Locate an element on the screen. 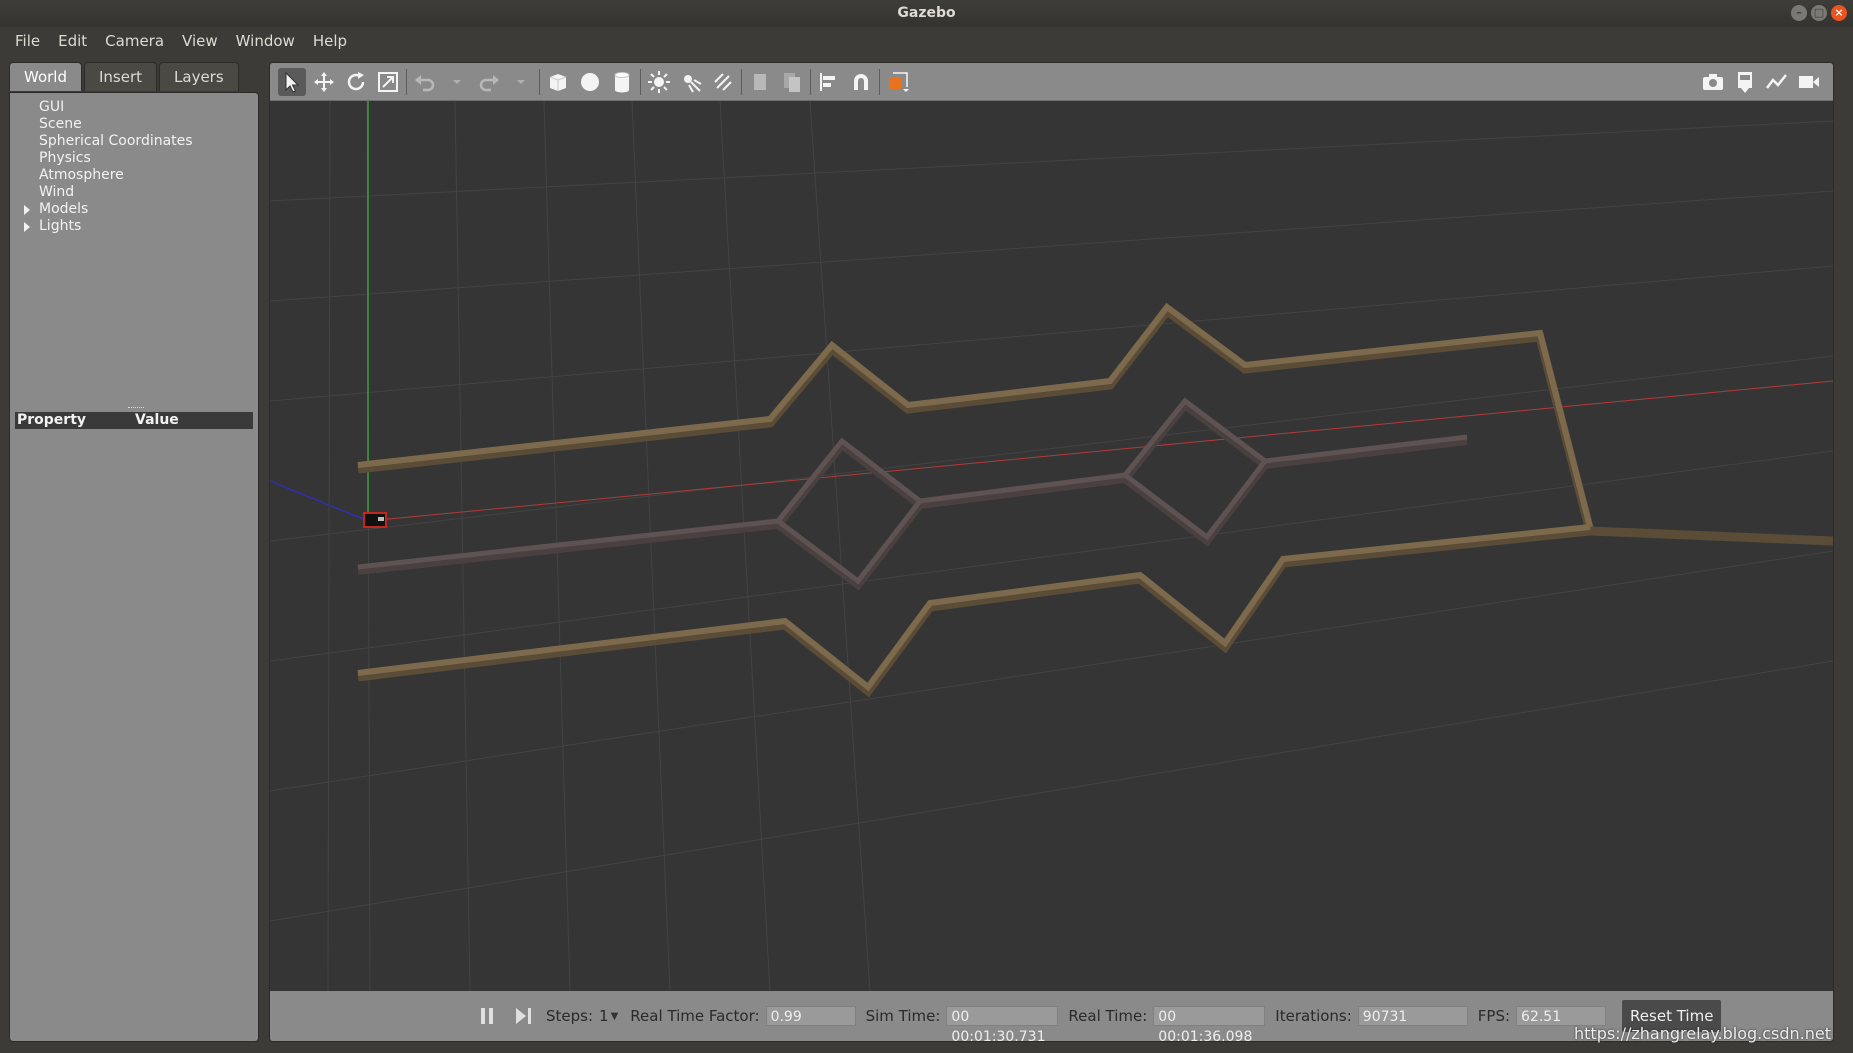 The width and height of the screenshot is (1853, 1053). tree-item-physics: Physics is located at coordinates (134, 158).